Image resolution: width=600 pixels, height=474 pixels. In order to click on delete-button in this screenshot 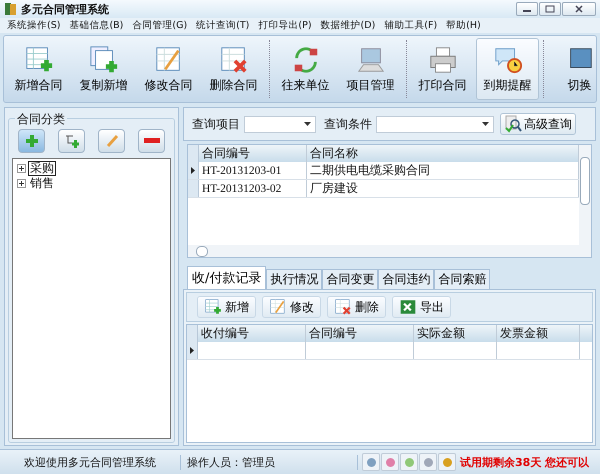, I will do `click(151, 141)`.